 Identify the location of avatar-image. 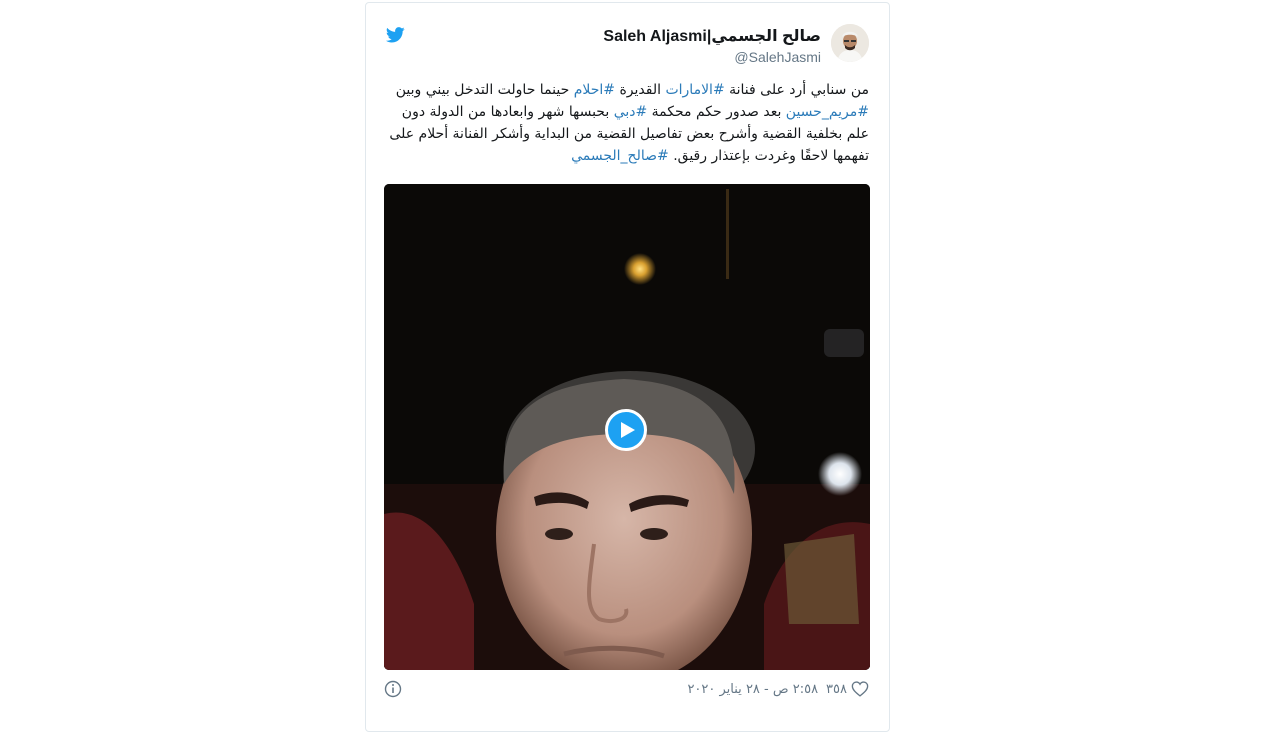
(850, 43).